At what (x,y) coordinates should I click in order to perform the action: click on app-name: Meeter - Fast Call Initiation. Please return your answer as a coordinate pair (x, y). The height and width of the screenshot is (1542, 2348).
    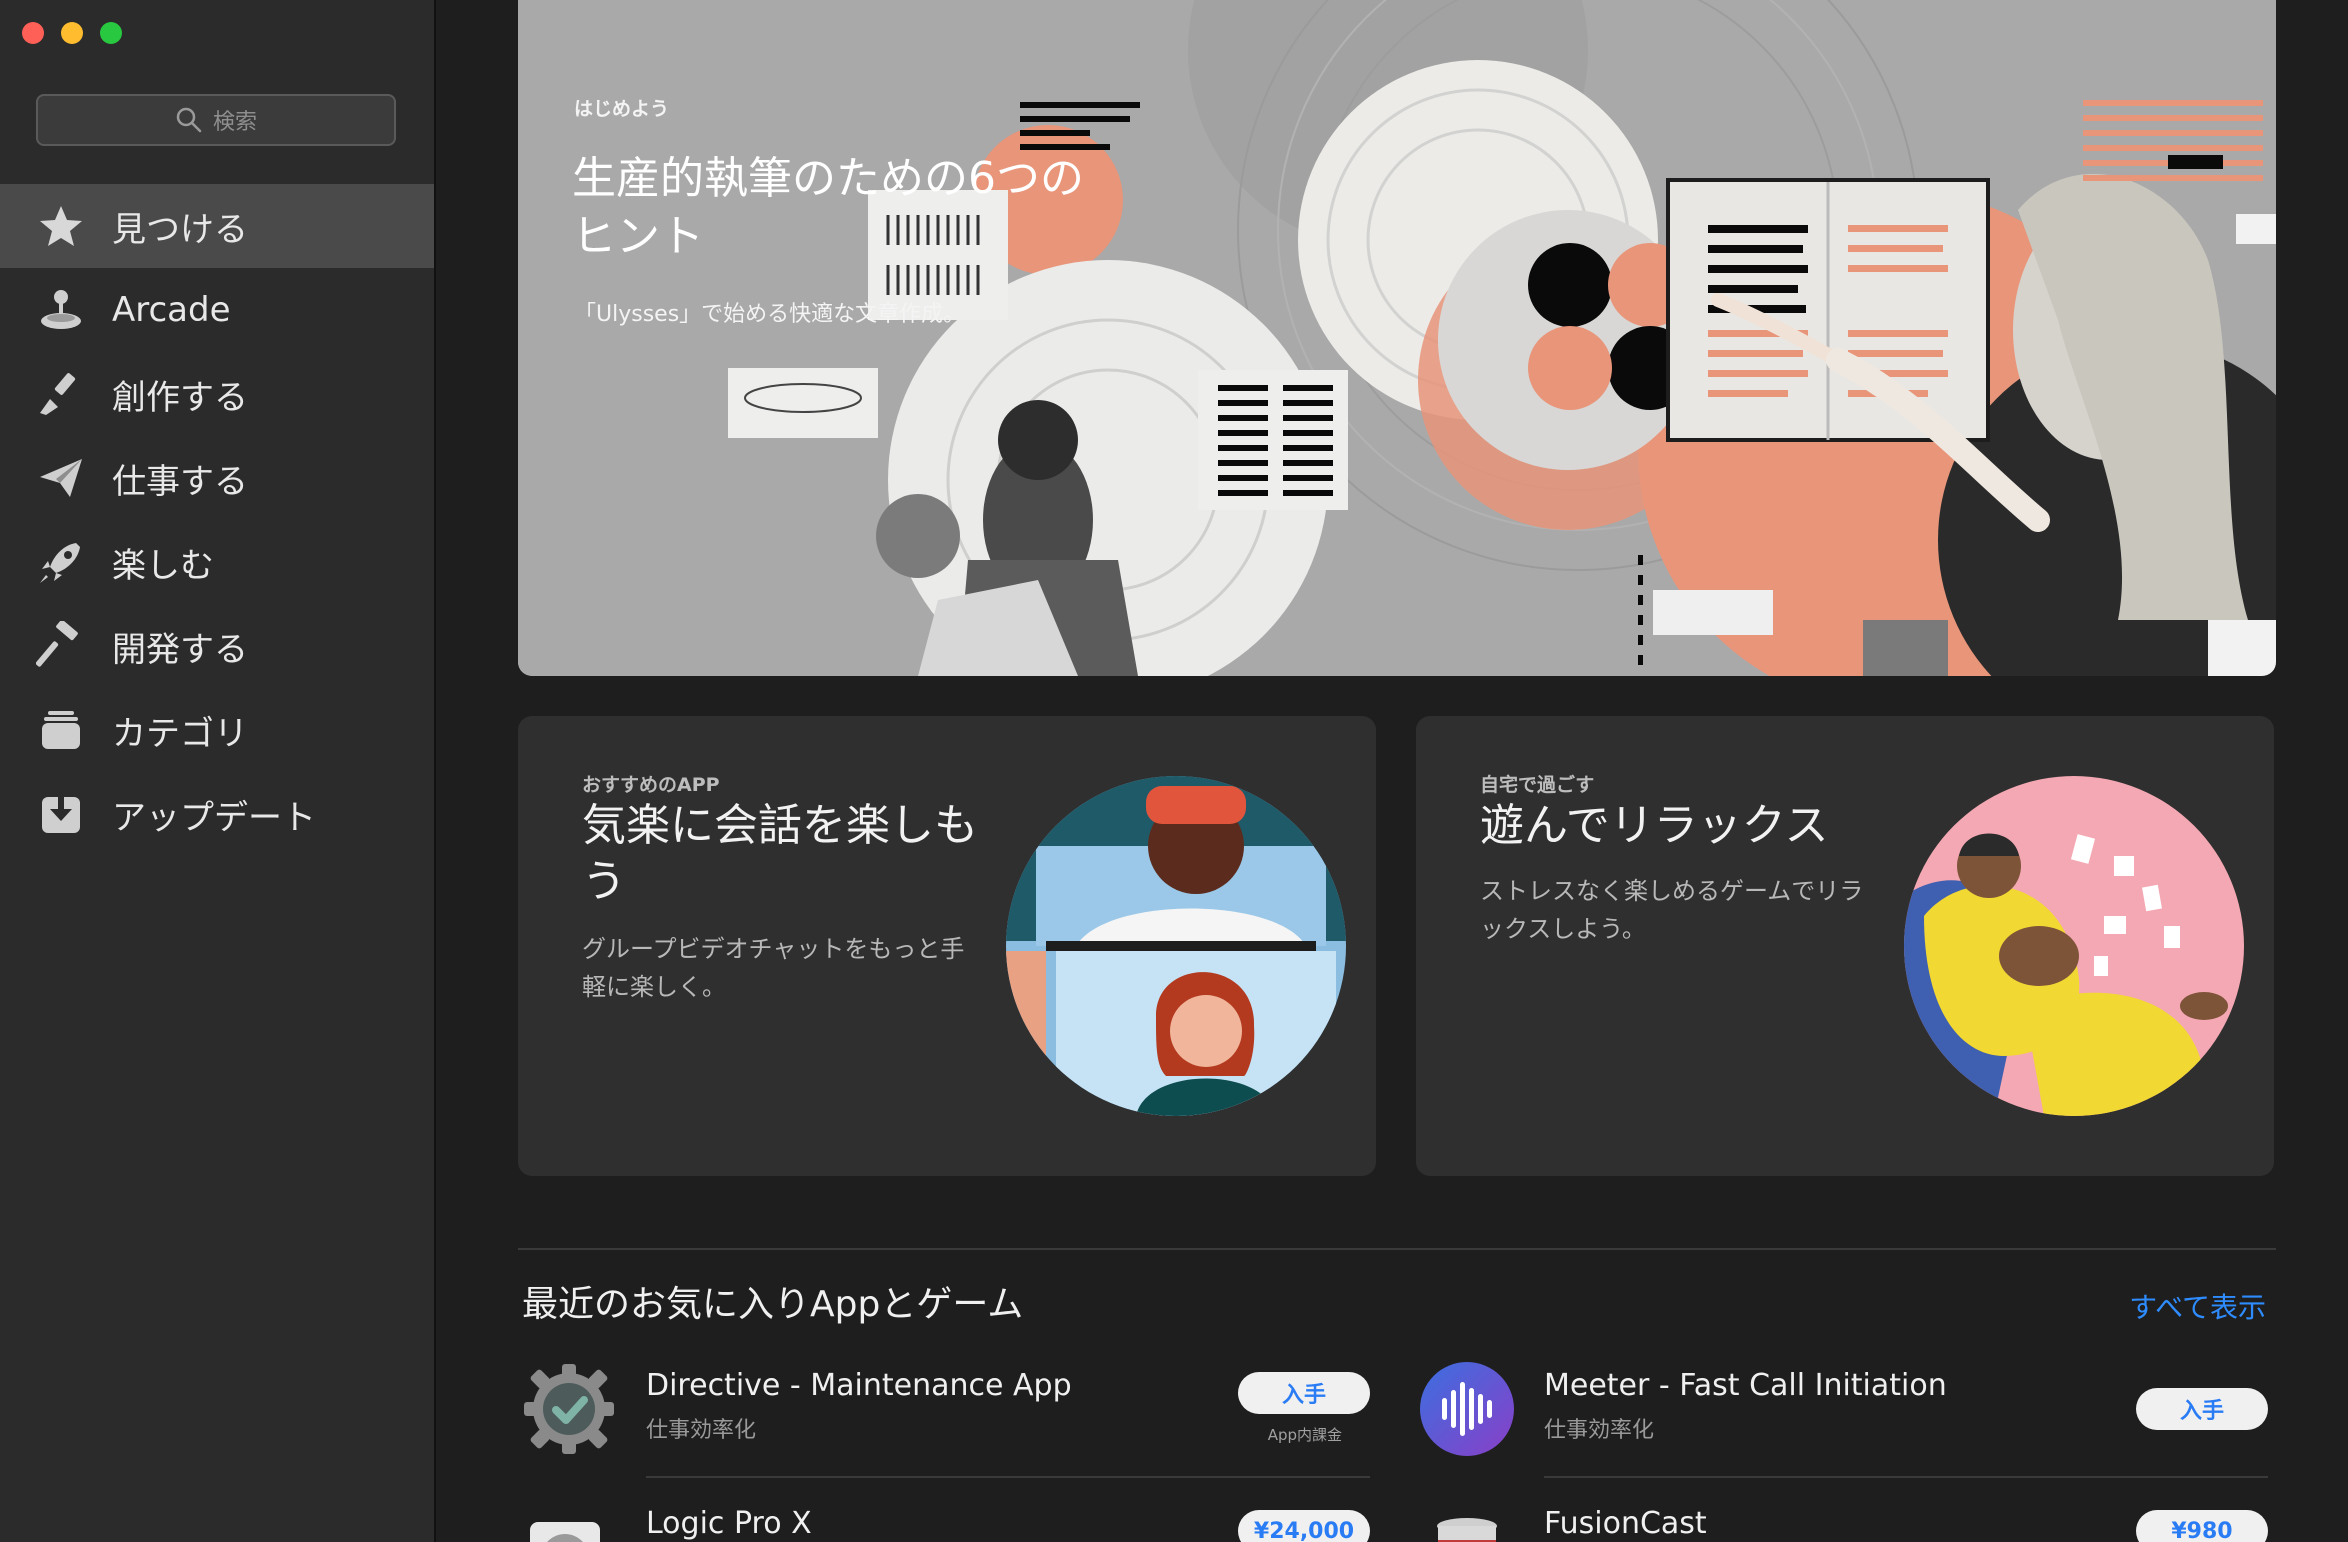
    Looking at the image, I should click on (1745, 1385).